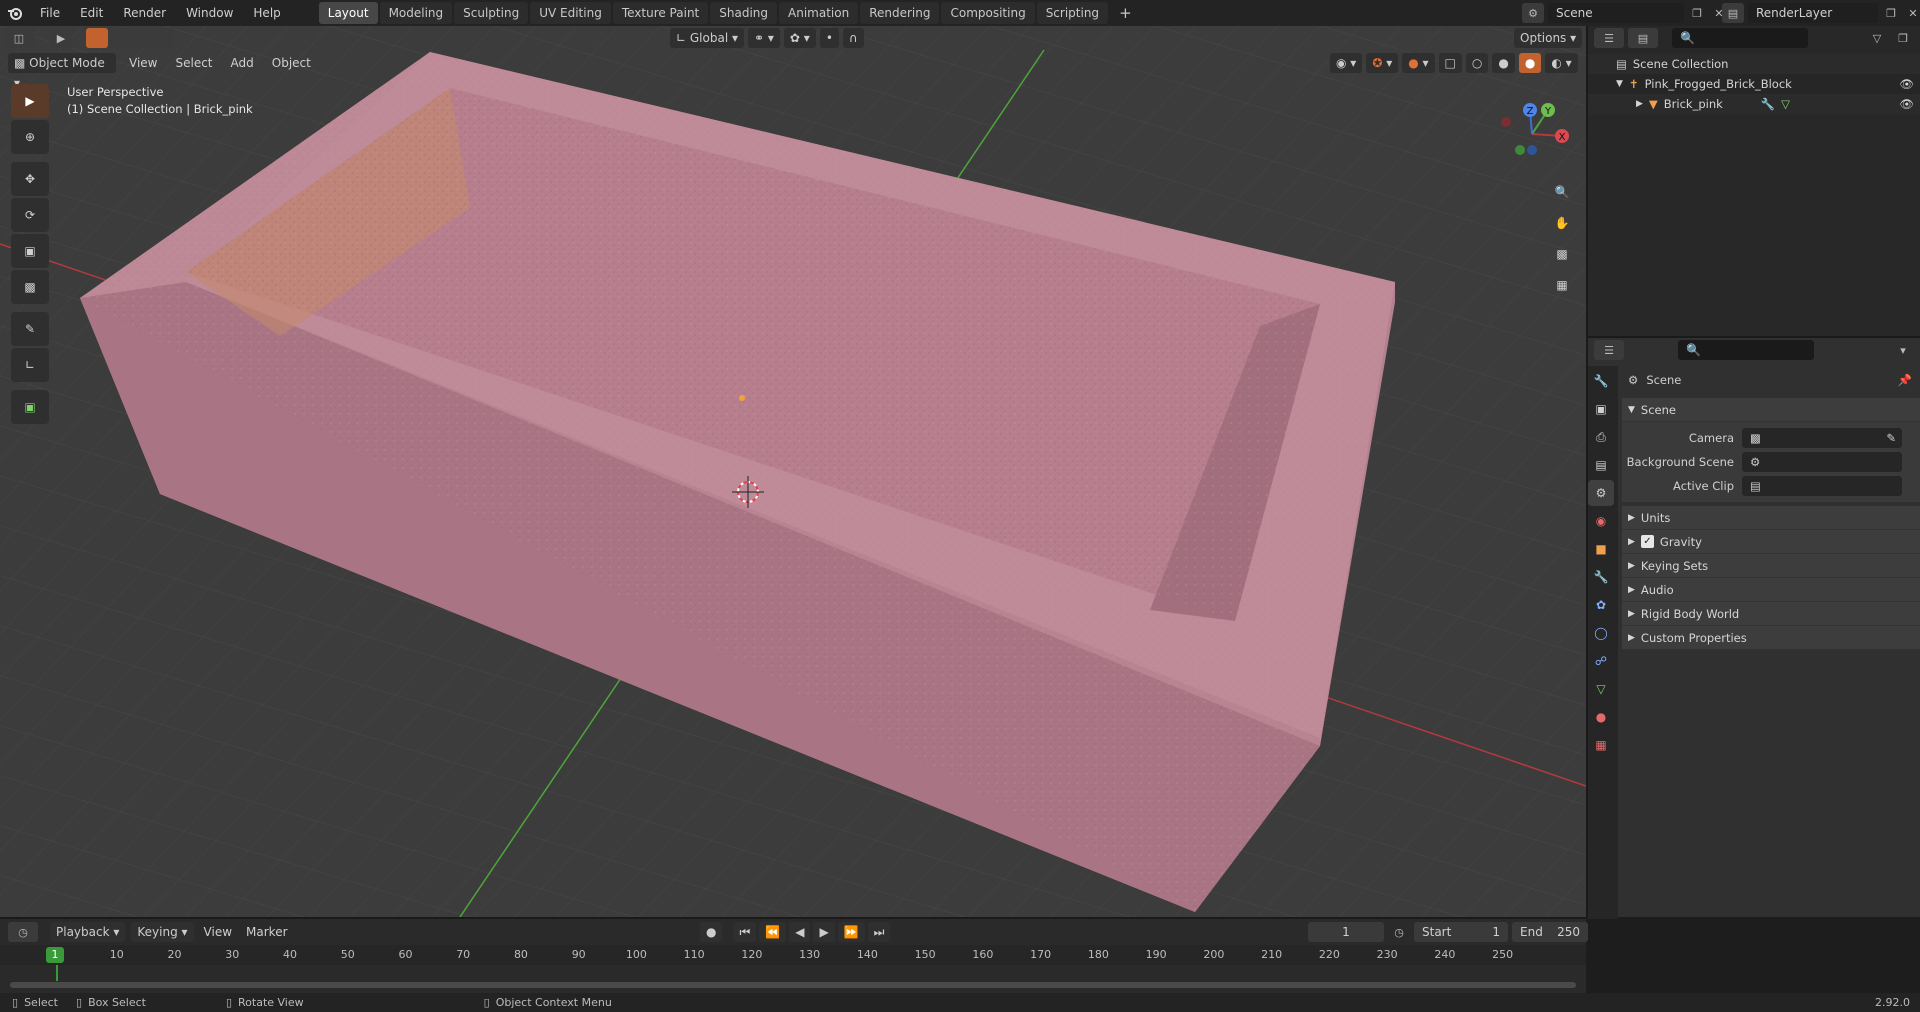 The width and height of the screenshot is (1920, 1012). Describe the element at coordinates (1754, 84) in the screenshot. I see `outliner-row-pink-block: ▼ ✝ Pink_Frogged_Brick_Block 👁` at that location.